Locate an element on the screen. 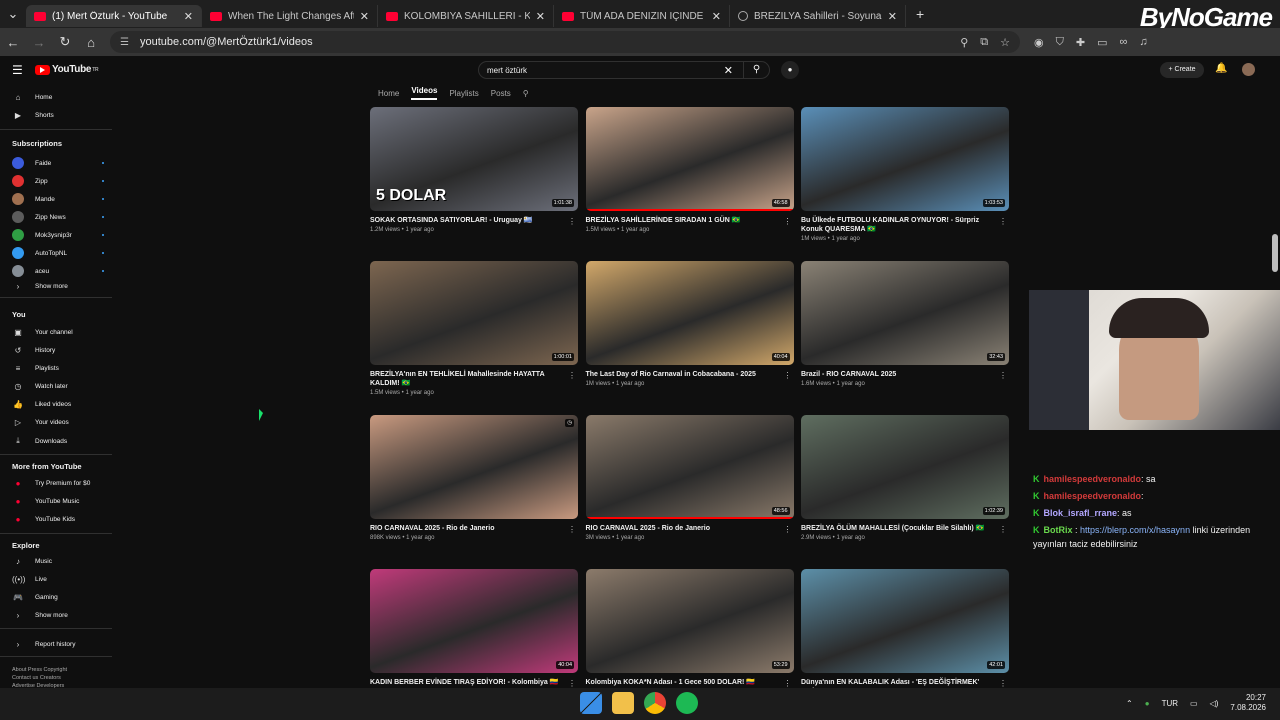 Image resolution: width=1280 pixels, height=720 pixels. video-thumbnail: 48:56 is located at coordinates (689, 467).